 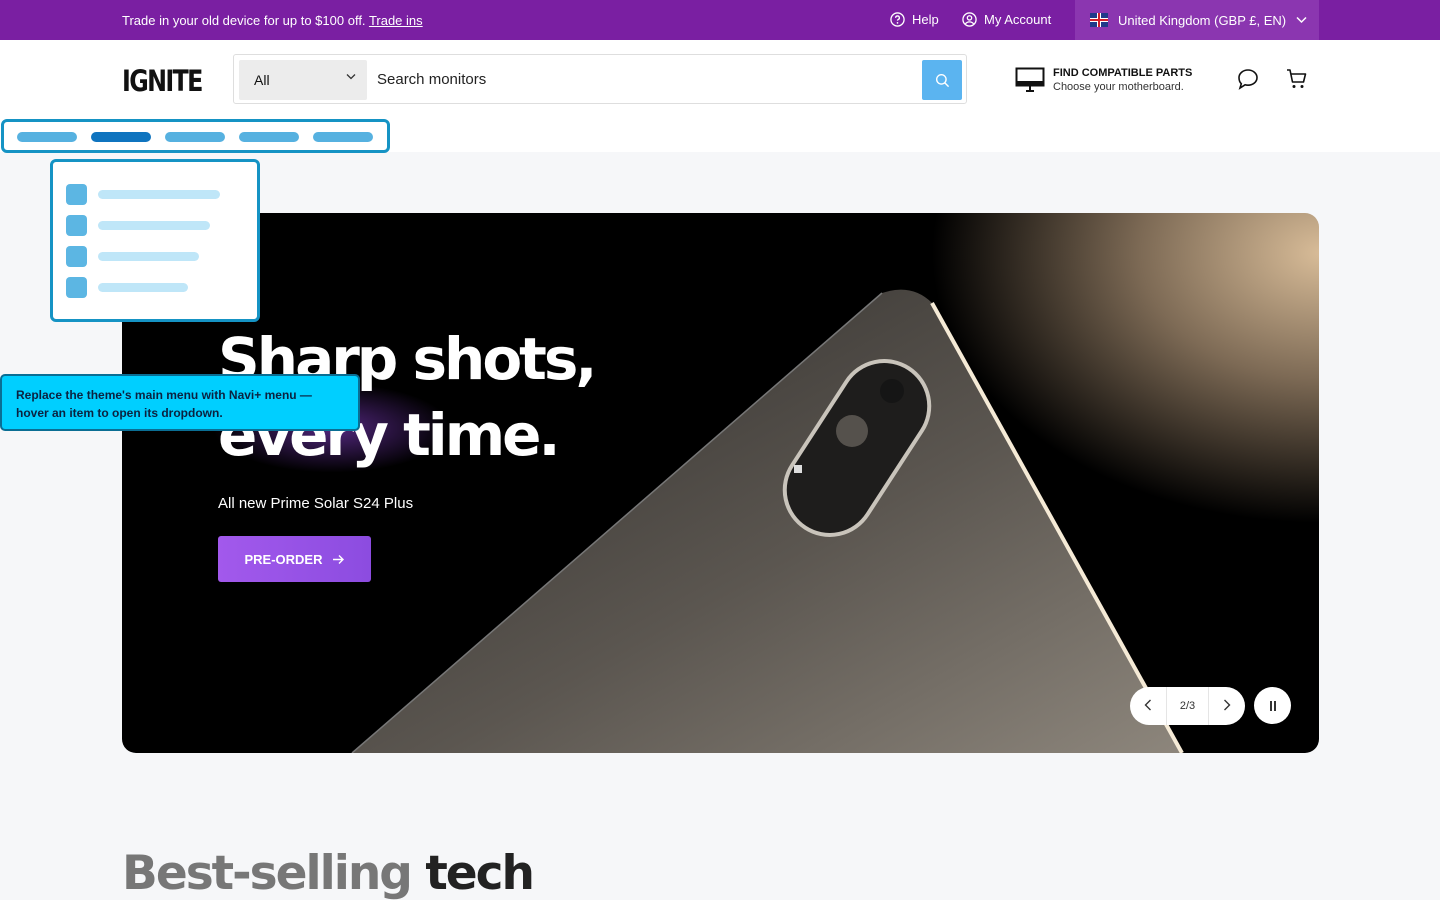 I want to click on help-icon, so click(x=897, y=19).